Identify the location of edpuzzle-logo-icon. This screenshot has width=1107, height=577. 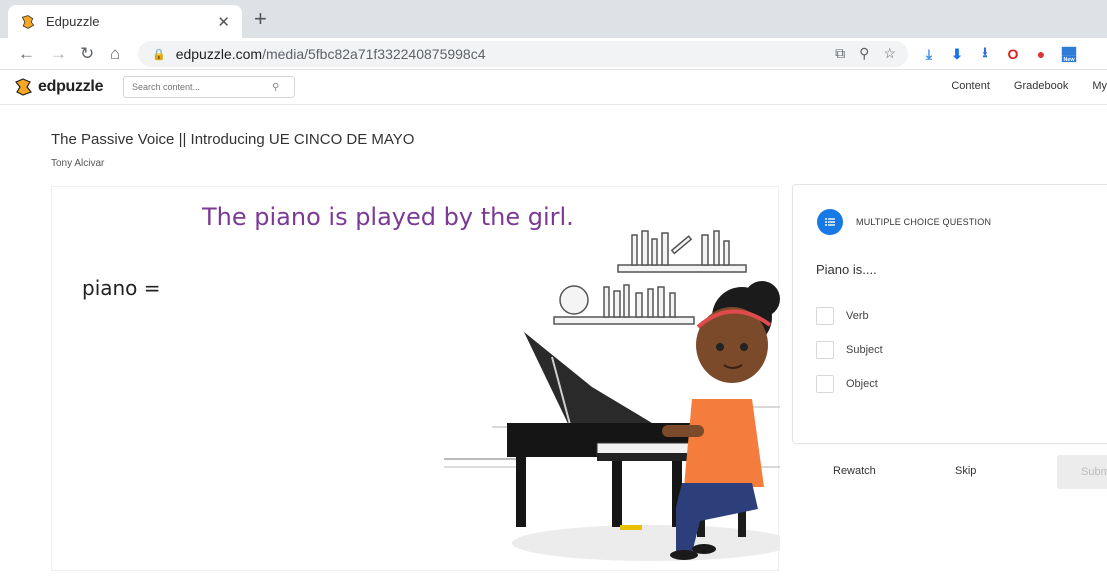
(23, 87).